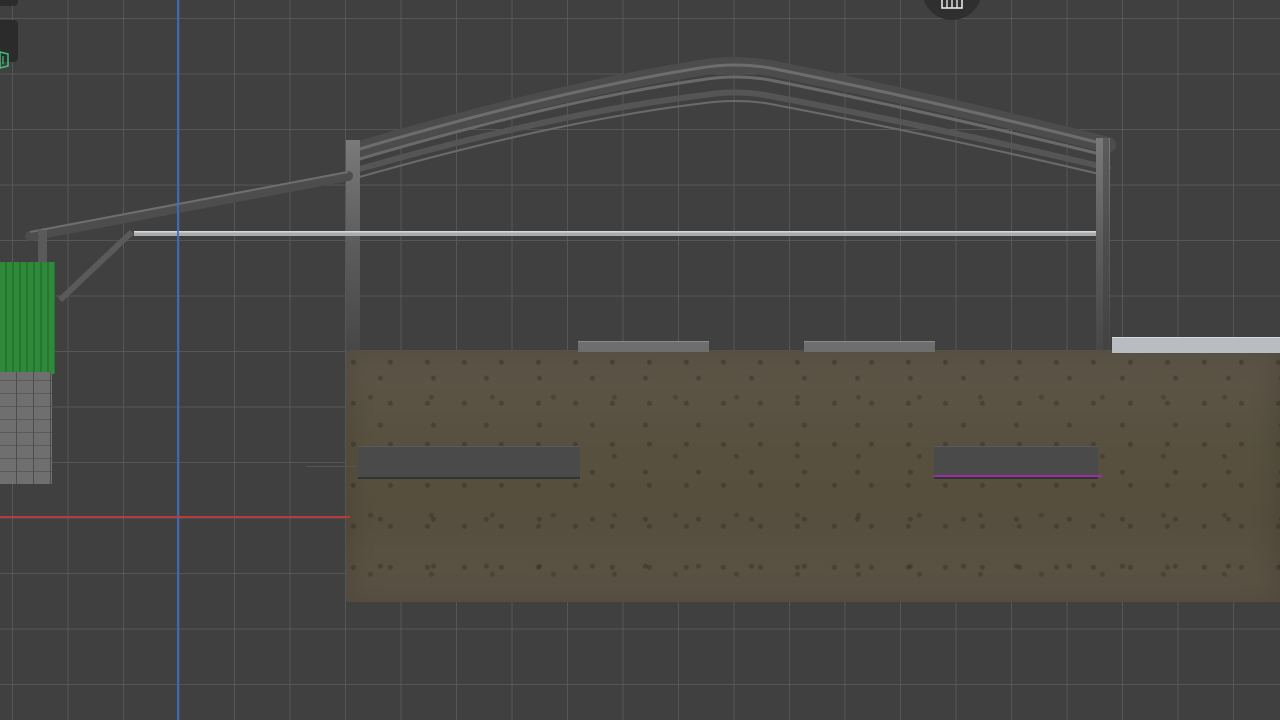 This screenshot has width=1280, height=720. Describe the element at coordinates (6, 60) in the screenshot. I see `layers-icon` at that location.